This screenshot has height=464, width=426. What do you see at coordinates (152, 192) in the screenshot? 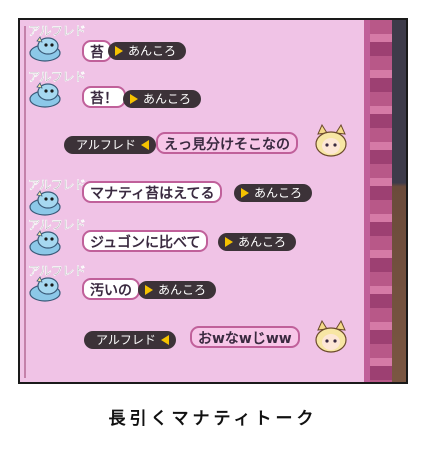
I see `message-bubble: マナティ苔はえてる` at bounding box center [152, 192].